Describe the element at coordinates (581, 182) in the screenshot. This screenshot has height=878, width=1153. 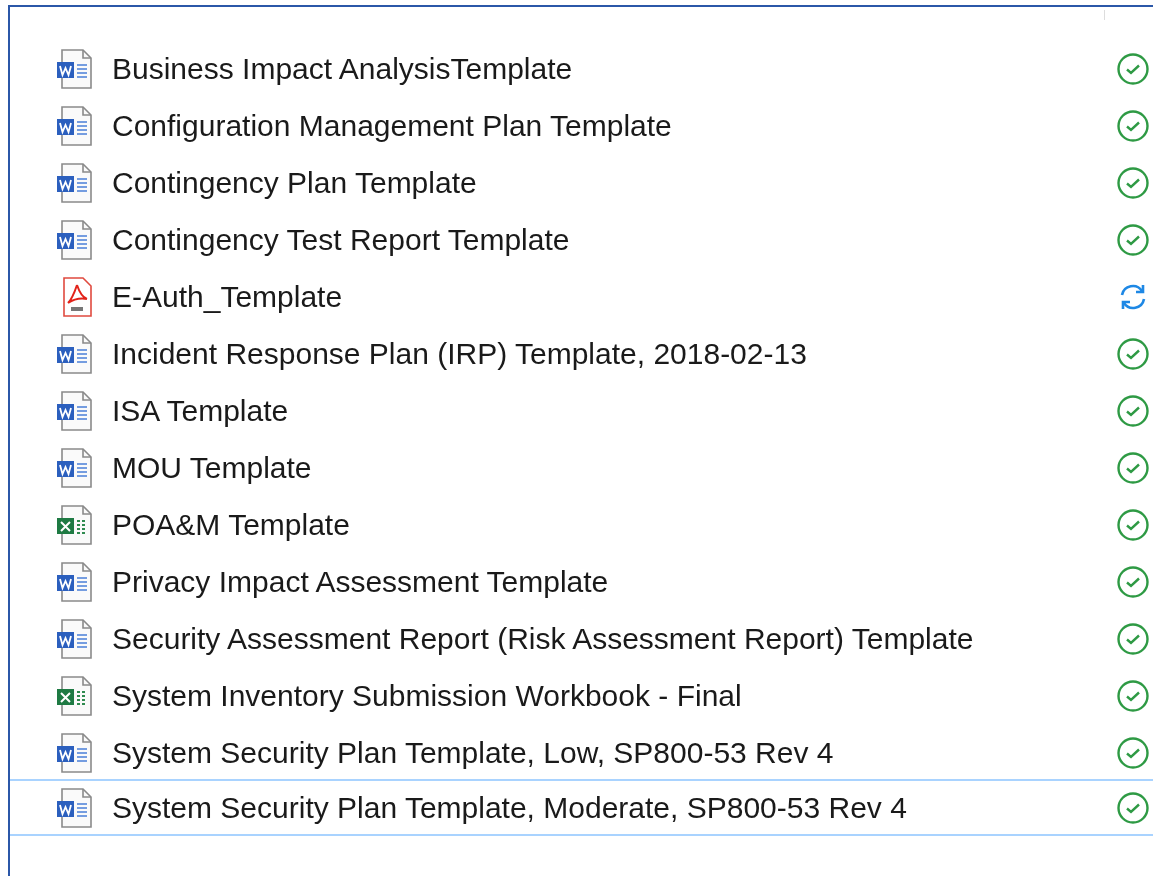
I see `file-row: Contingency Plan Template` at that location.